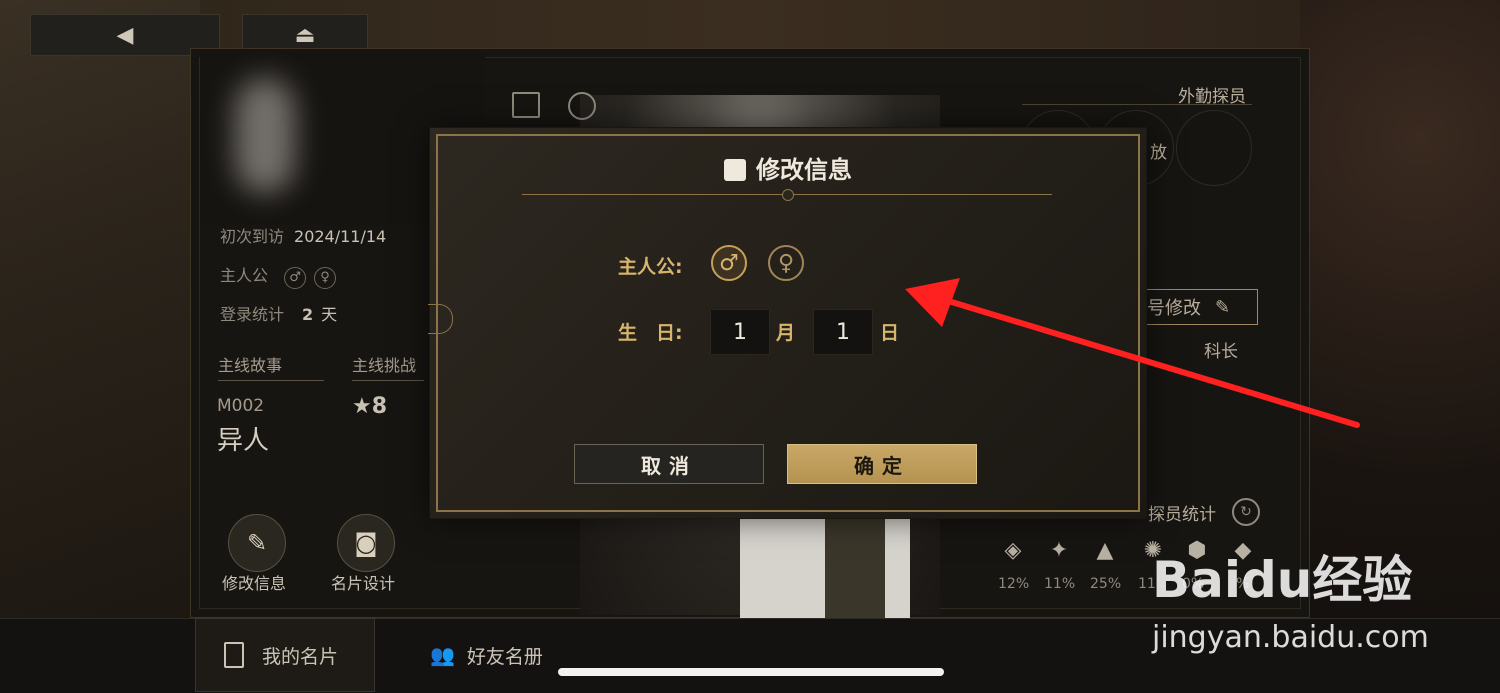 The height and width of the screenshot is (693, 1500). What do you see at coordinates (1174, 308) in the screenshot?
I see `rank-edit-label: 号修改` at bounding box center [1174, 308].